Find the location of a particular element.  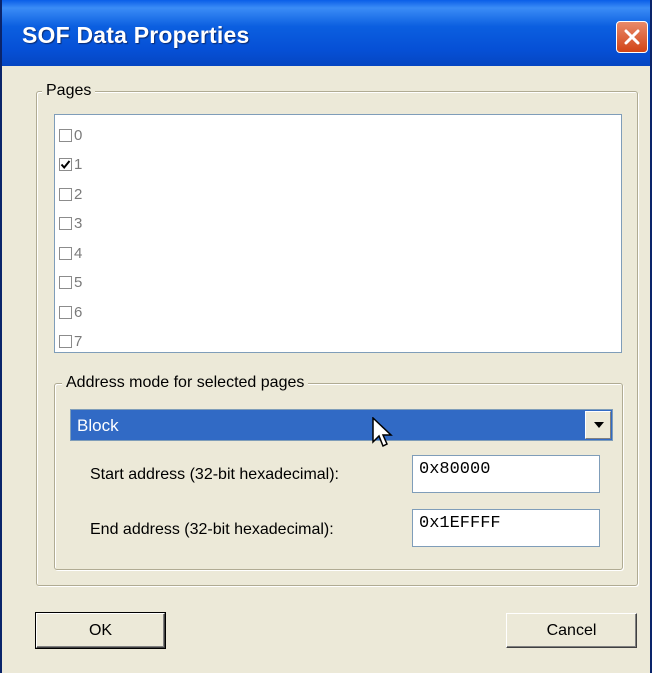

close-icon is located at coordinates (632, 37).